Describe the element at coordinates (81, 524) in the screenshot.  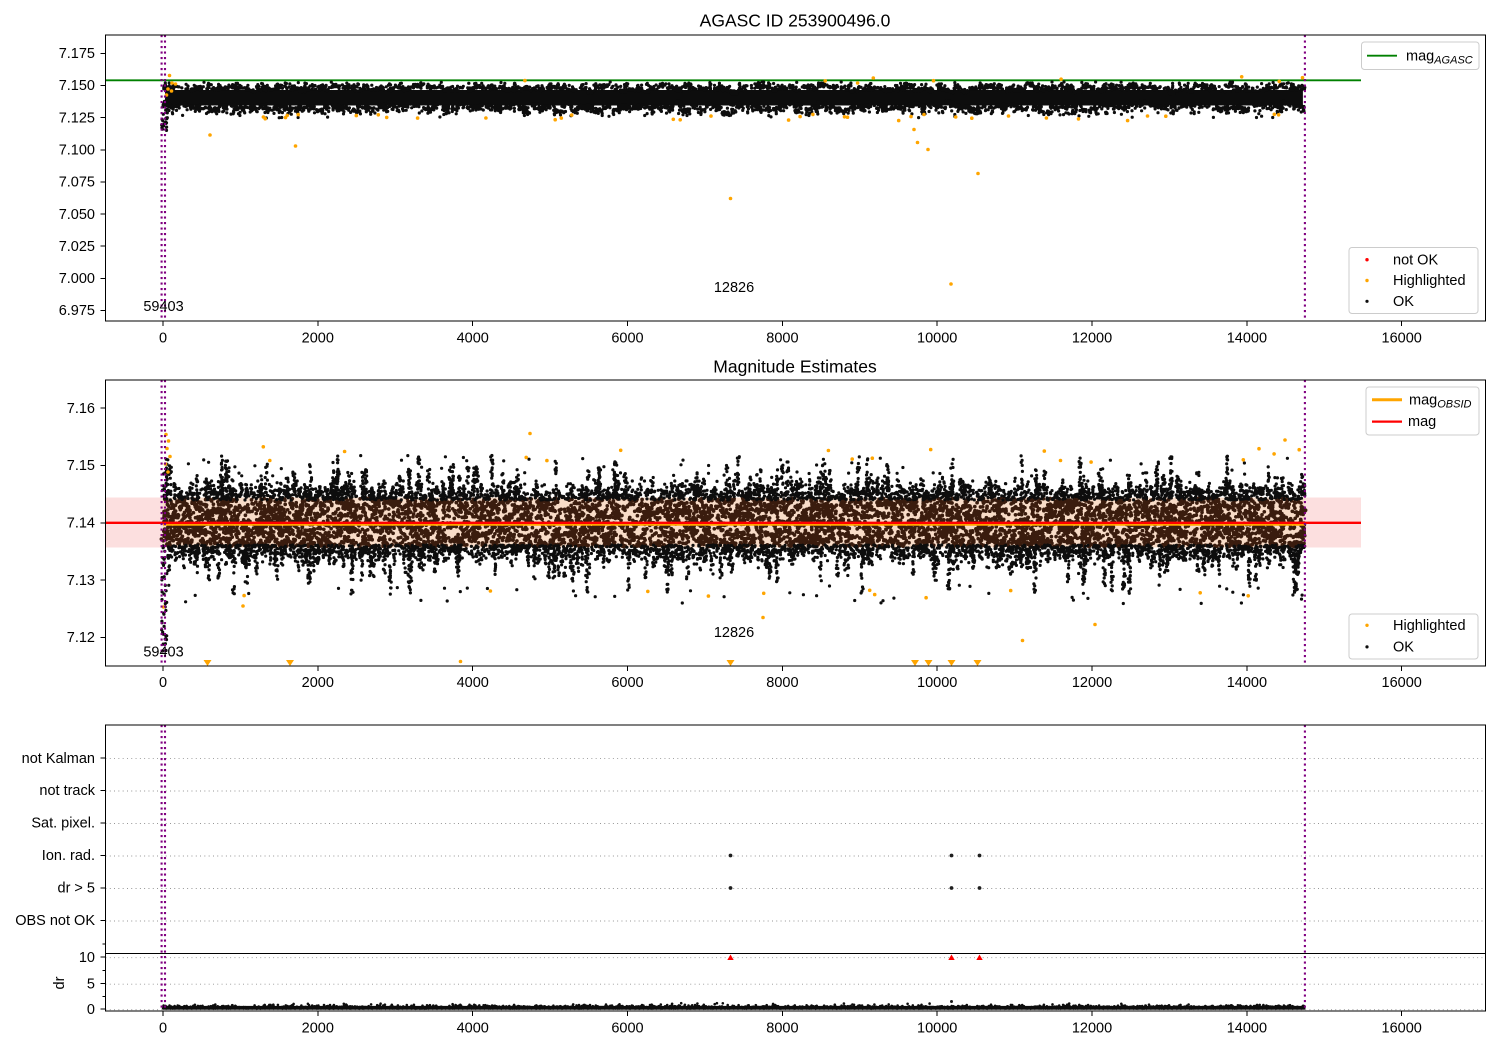
I see `svg-text: 7.14` at that location.